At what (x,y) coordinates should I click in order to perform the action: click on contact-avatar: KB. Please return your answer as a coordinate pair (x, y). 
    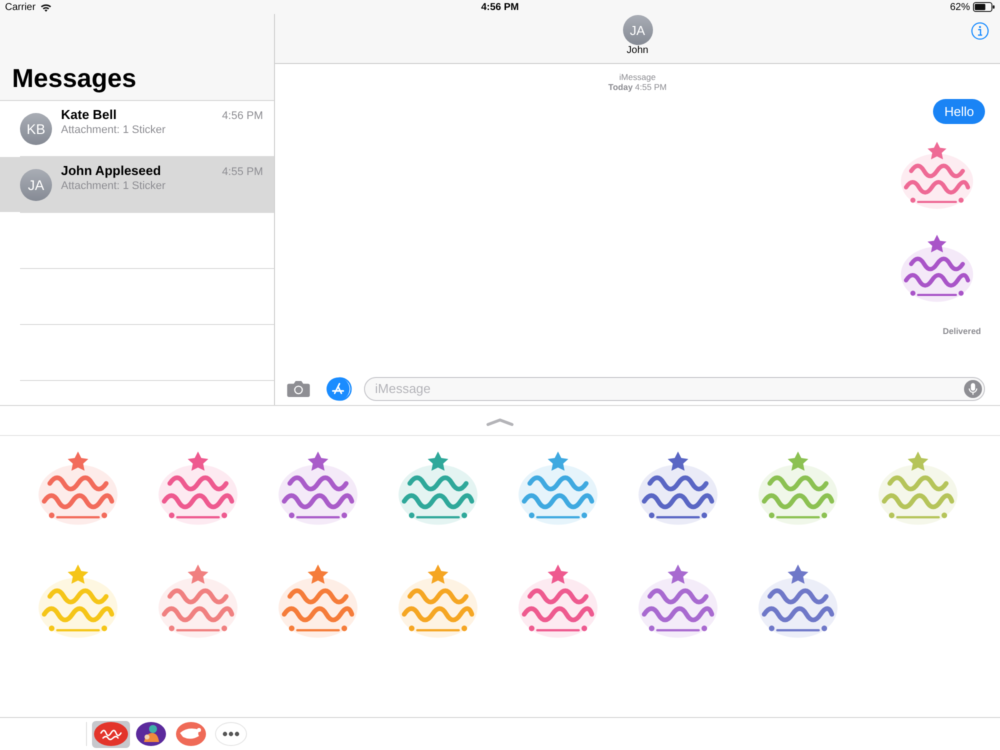
    Looking at the image, I should click on (36, 129).